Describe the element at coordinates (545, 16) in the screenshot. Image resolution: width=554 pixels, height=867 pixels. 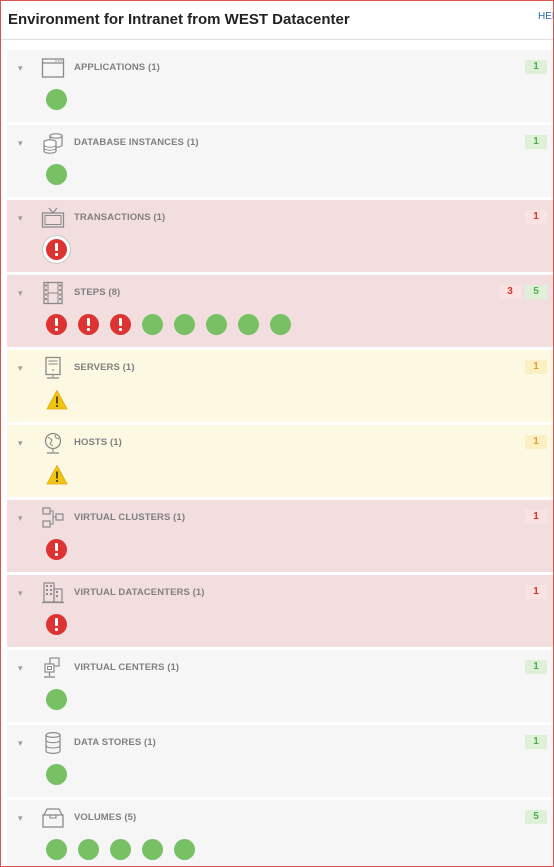
I see `help-link: HEL` at that location.